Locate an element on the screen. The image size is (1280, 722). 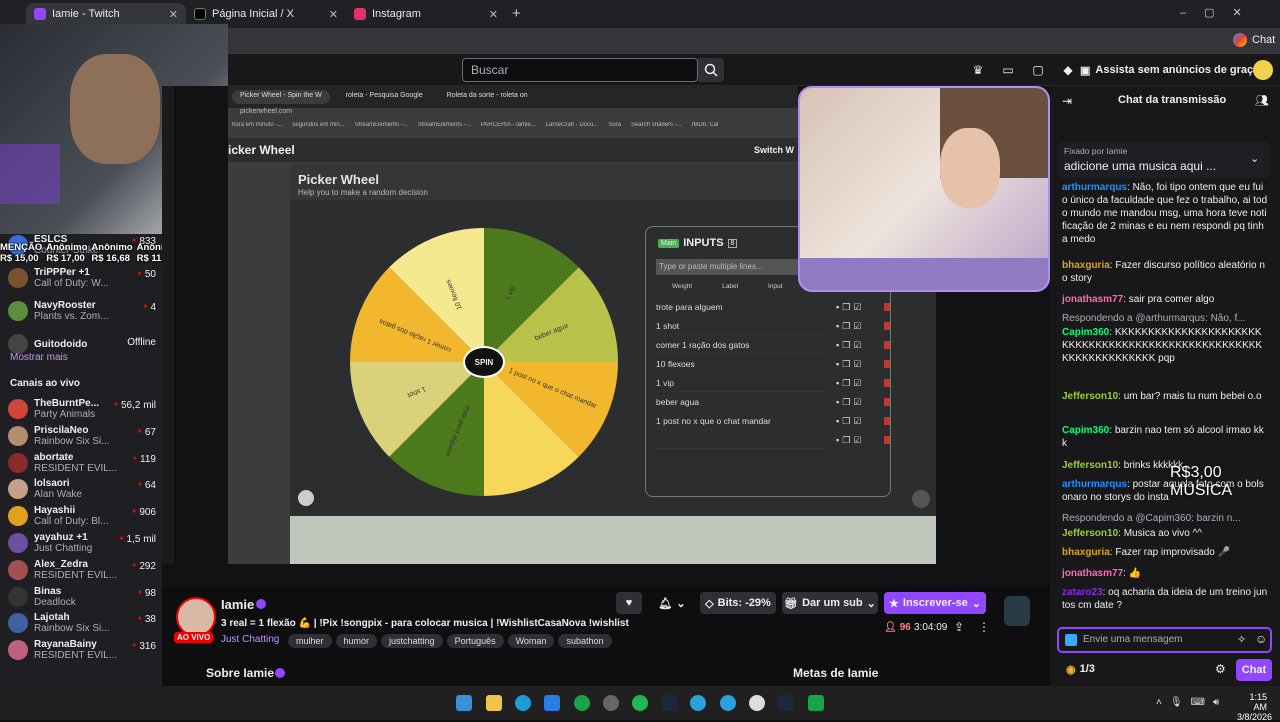
sidebar-channel: LajotahRainbow Six Si... 38 is located at coordinates (83, 623).